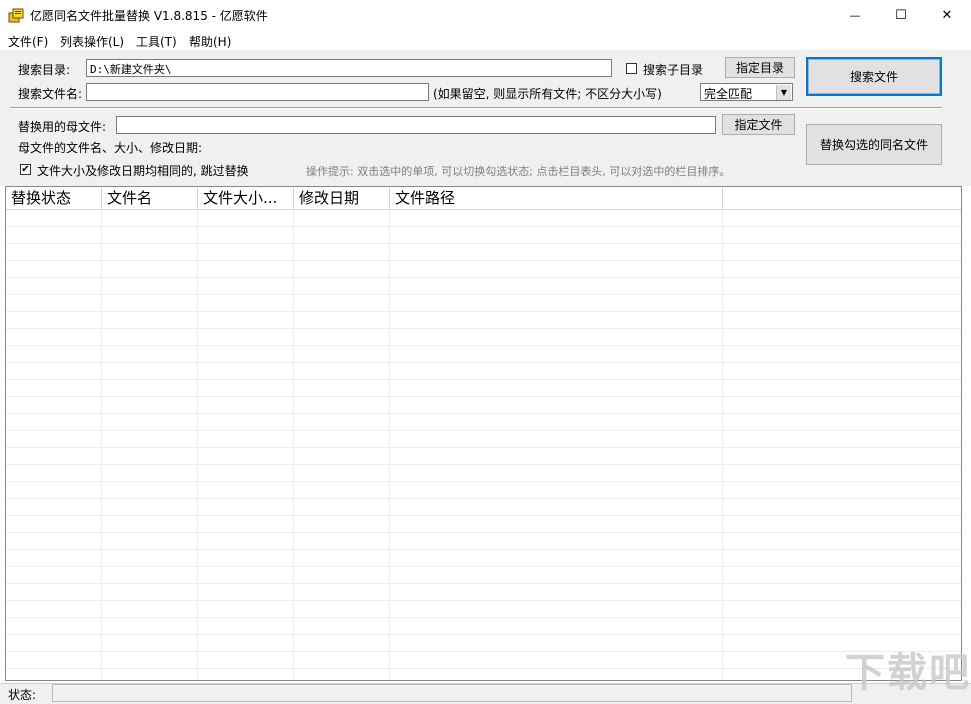 The width and height of the screenshot is (971, 704). I want to click on search-filename-label: 搜索文件名:, so click(50, 94).